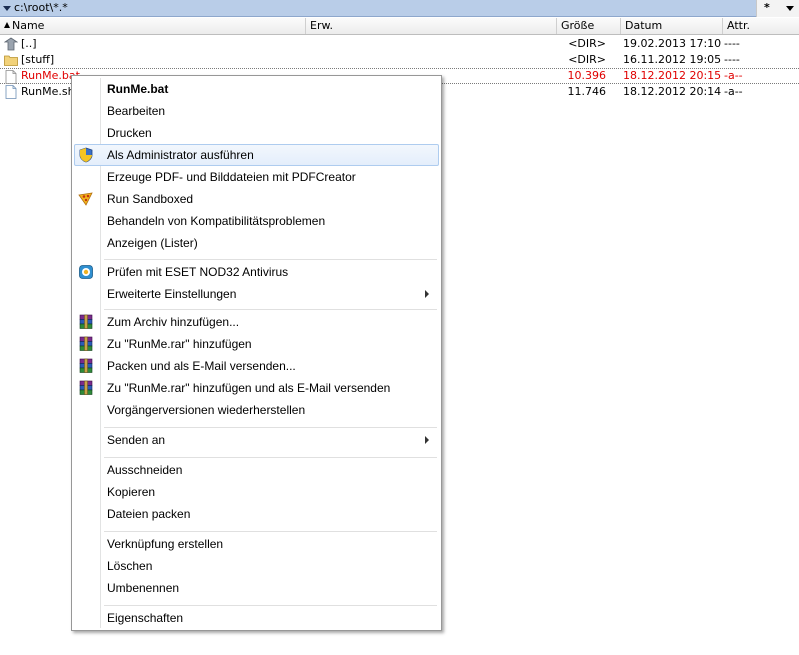  Describe the element at coordinates (38, 59) in the screenshot. I see `file-name: [stuff]` at that location.